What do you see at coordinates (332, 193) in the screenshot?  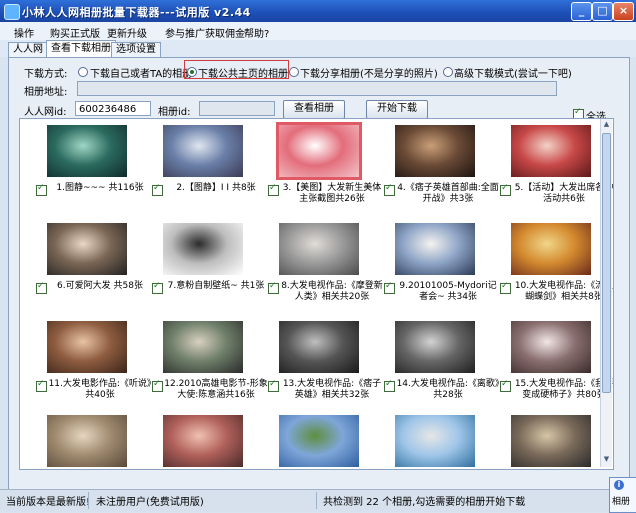 I see `album-caption: 3.【美图】大发新生美体主张截图共26张` at bounding box center [332, 193].